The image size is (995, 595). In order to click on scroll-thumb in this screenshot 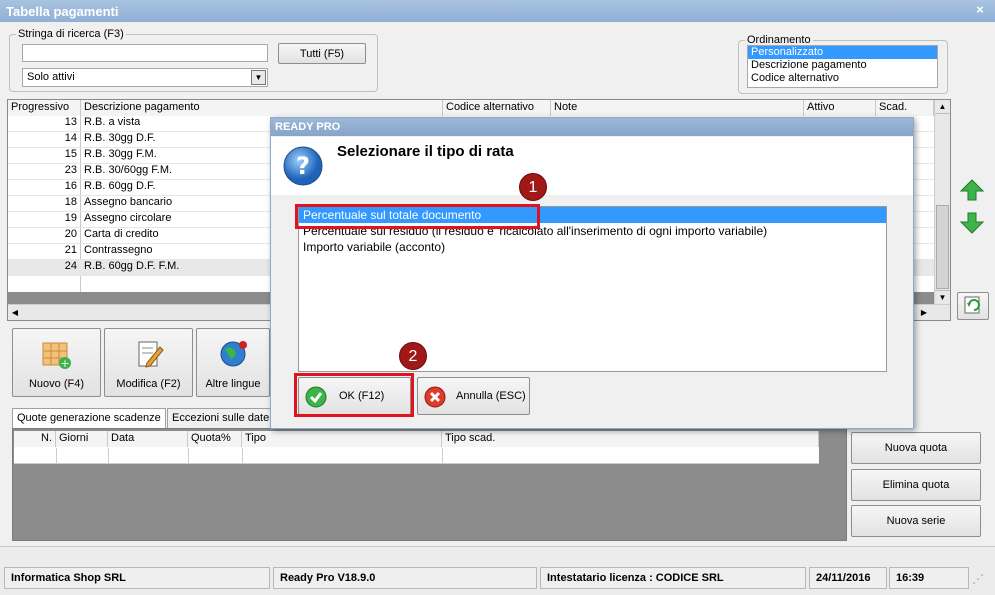, I will do `click(942, 247)`.